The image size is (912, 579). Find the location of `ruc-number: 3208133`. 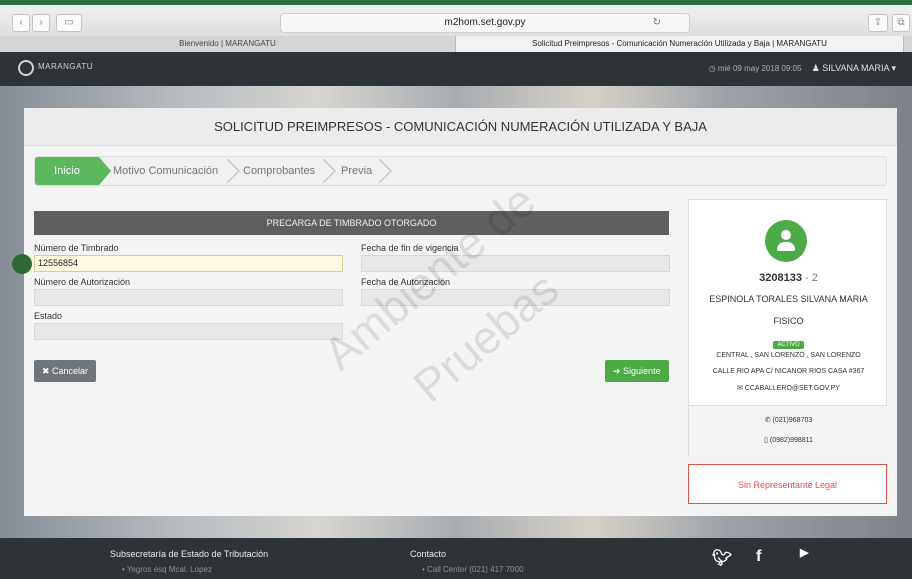

ruc-number: 3208133 is located at coordinates (780, 278).